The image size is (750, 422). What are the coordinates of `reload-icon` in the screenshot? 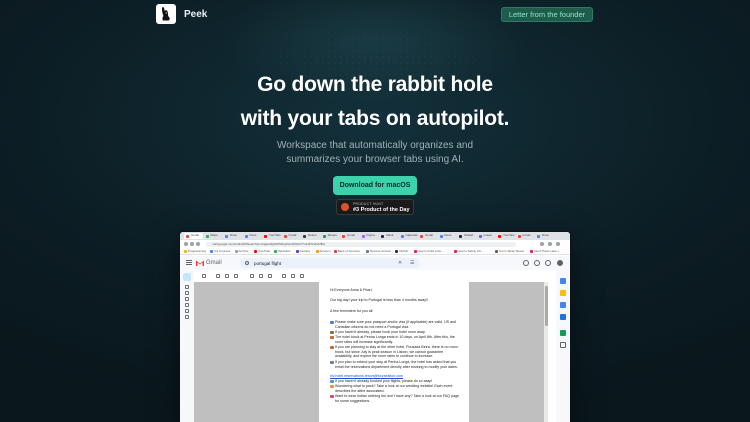 It's located at (198, 244).